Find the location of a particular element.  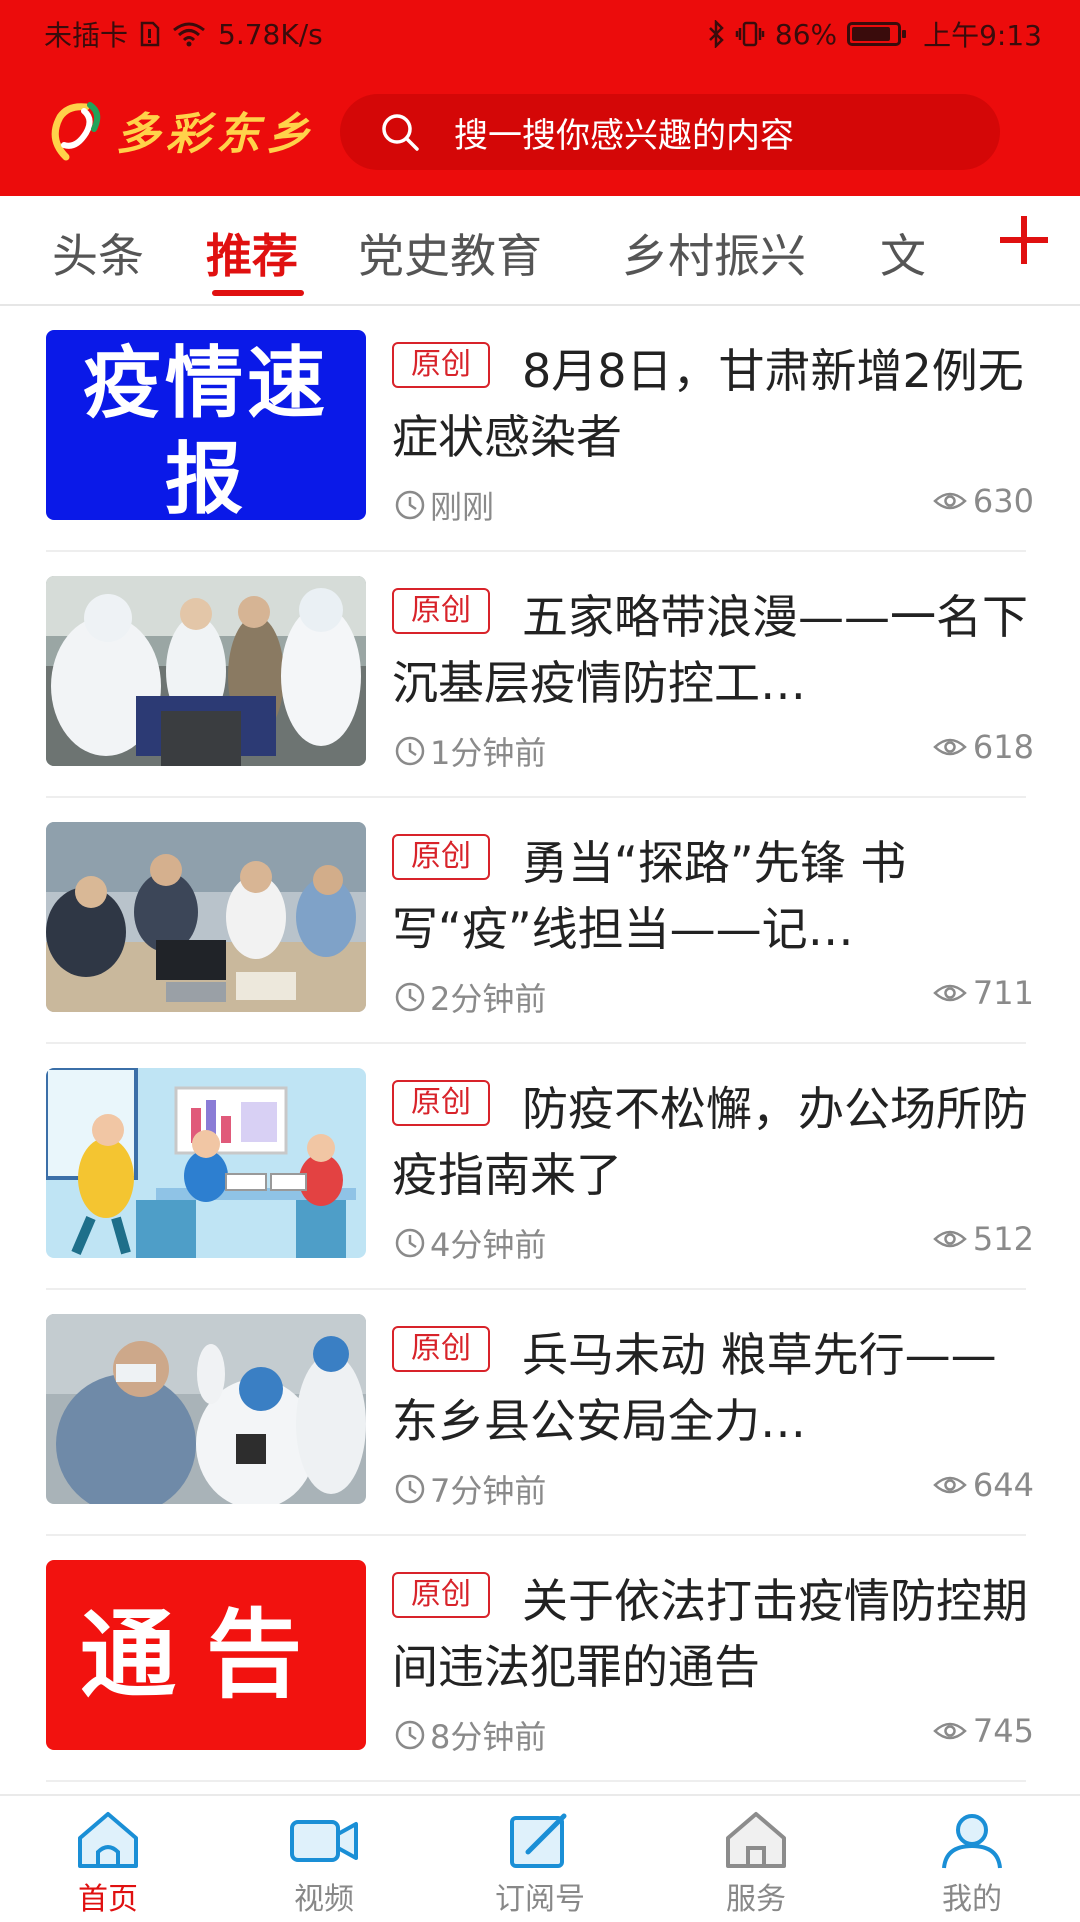

app-header: 未插卡 5.78K/s 86% 上午9:13 多彩东乡 搜一搜你感兴趣的内容 is located at coordinates (540, 98).